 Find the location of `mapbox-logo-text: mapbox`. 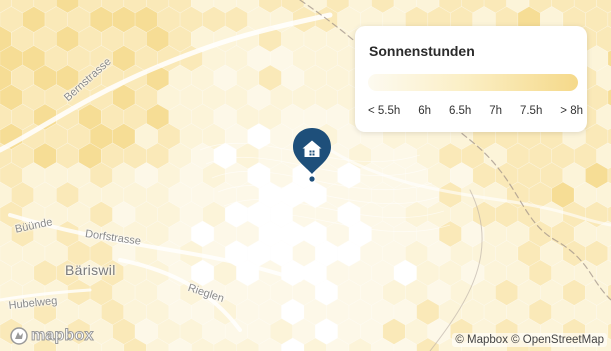

mapbox-logo-text: mapbox is located at coordinates (62, 336).